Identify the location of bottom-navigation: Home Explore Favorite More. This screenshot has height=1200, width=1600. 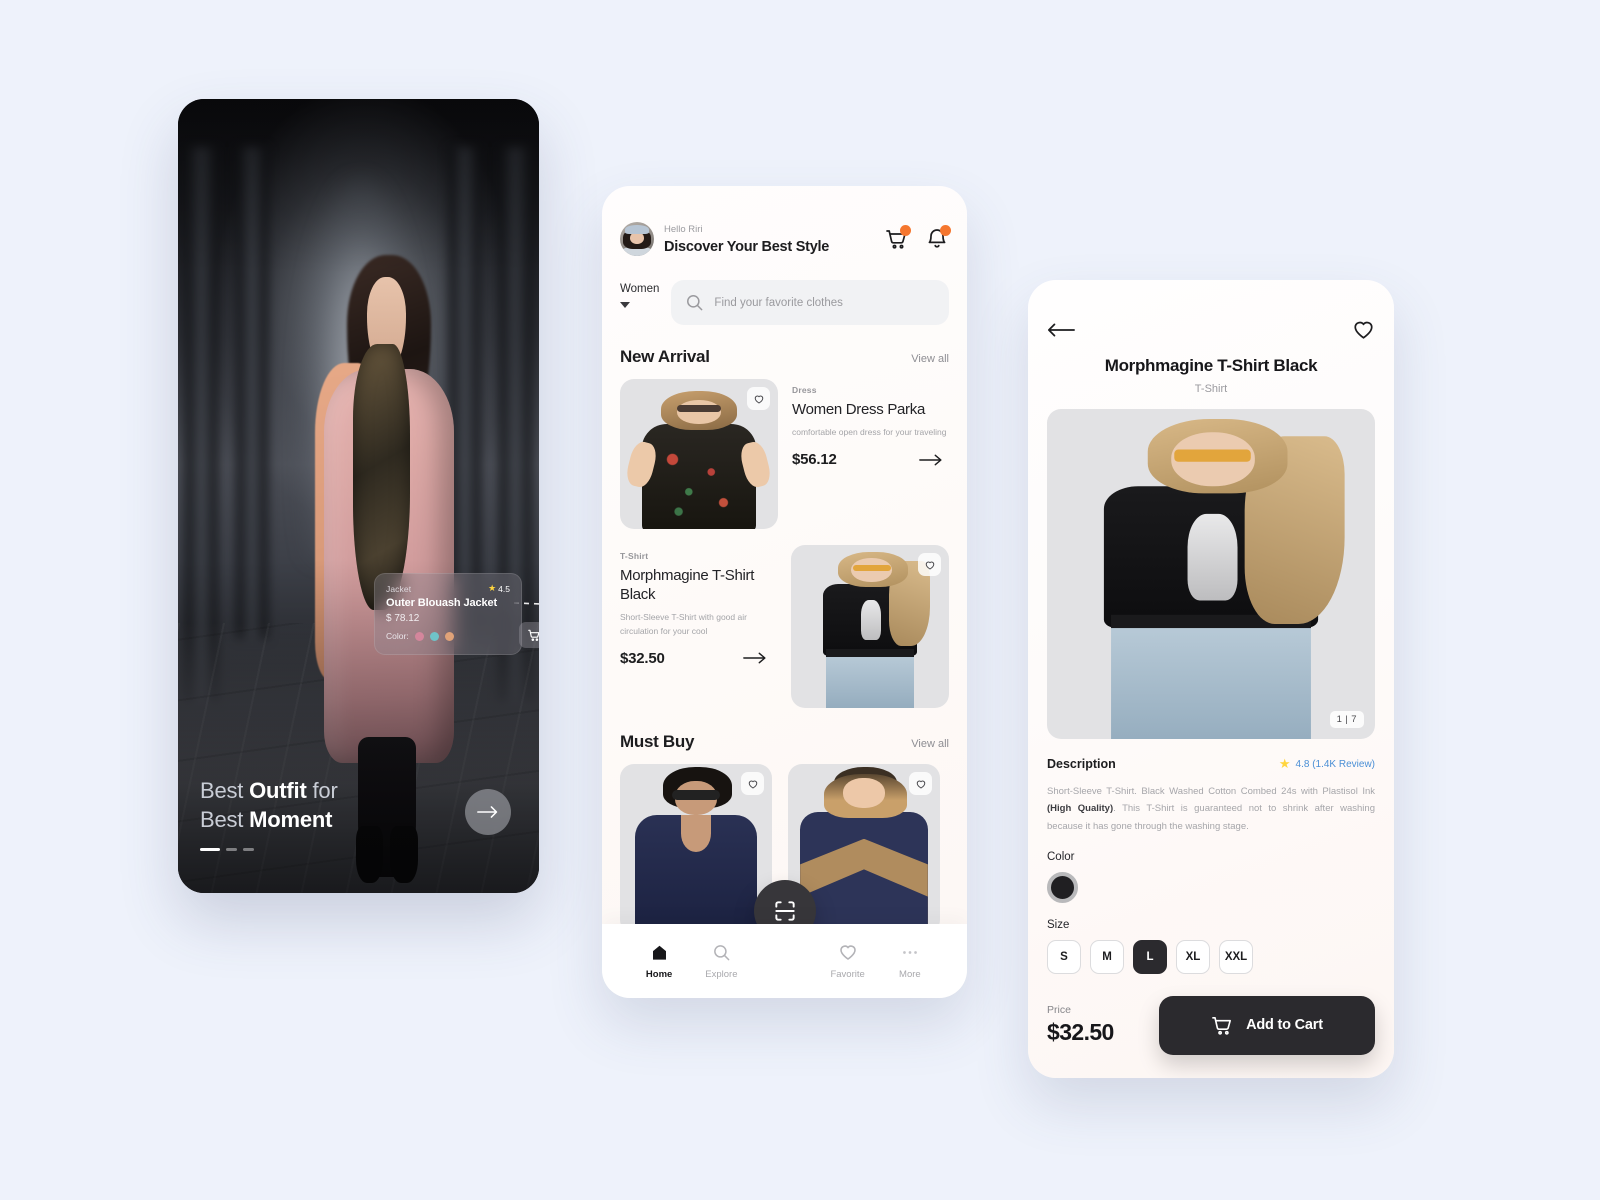
(784, 961).